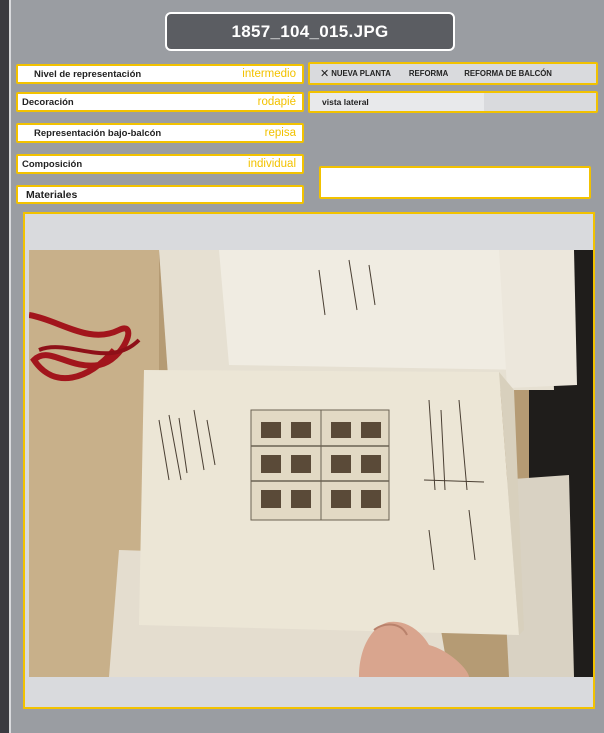 Image resolution: width=604 pixels, height=733 pixels. Describe the element at coordinates (320, 73) in the screenshot. I see `close-icon: ✕` at that location.